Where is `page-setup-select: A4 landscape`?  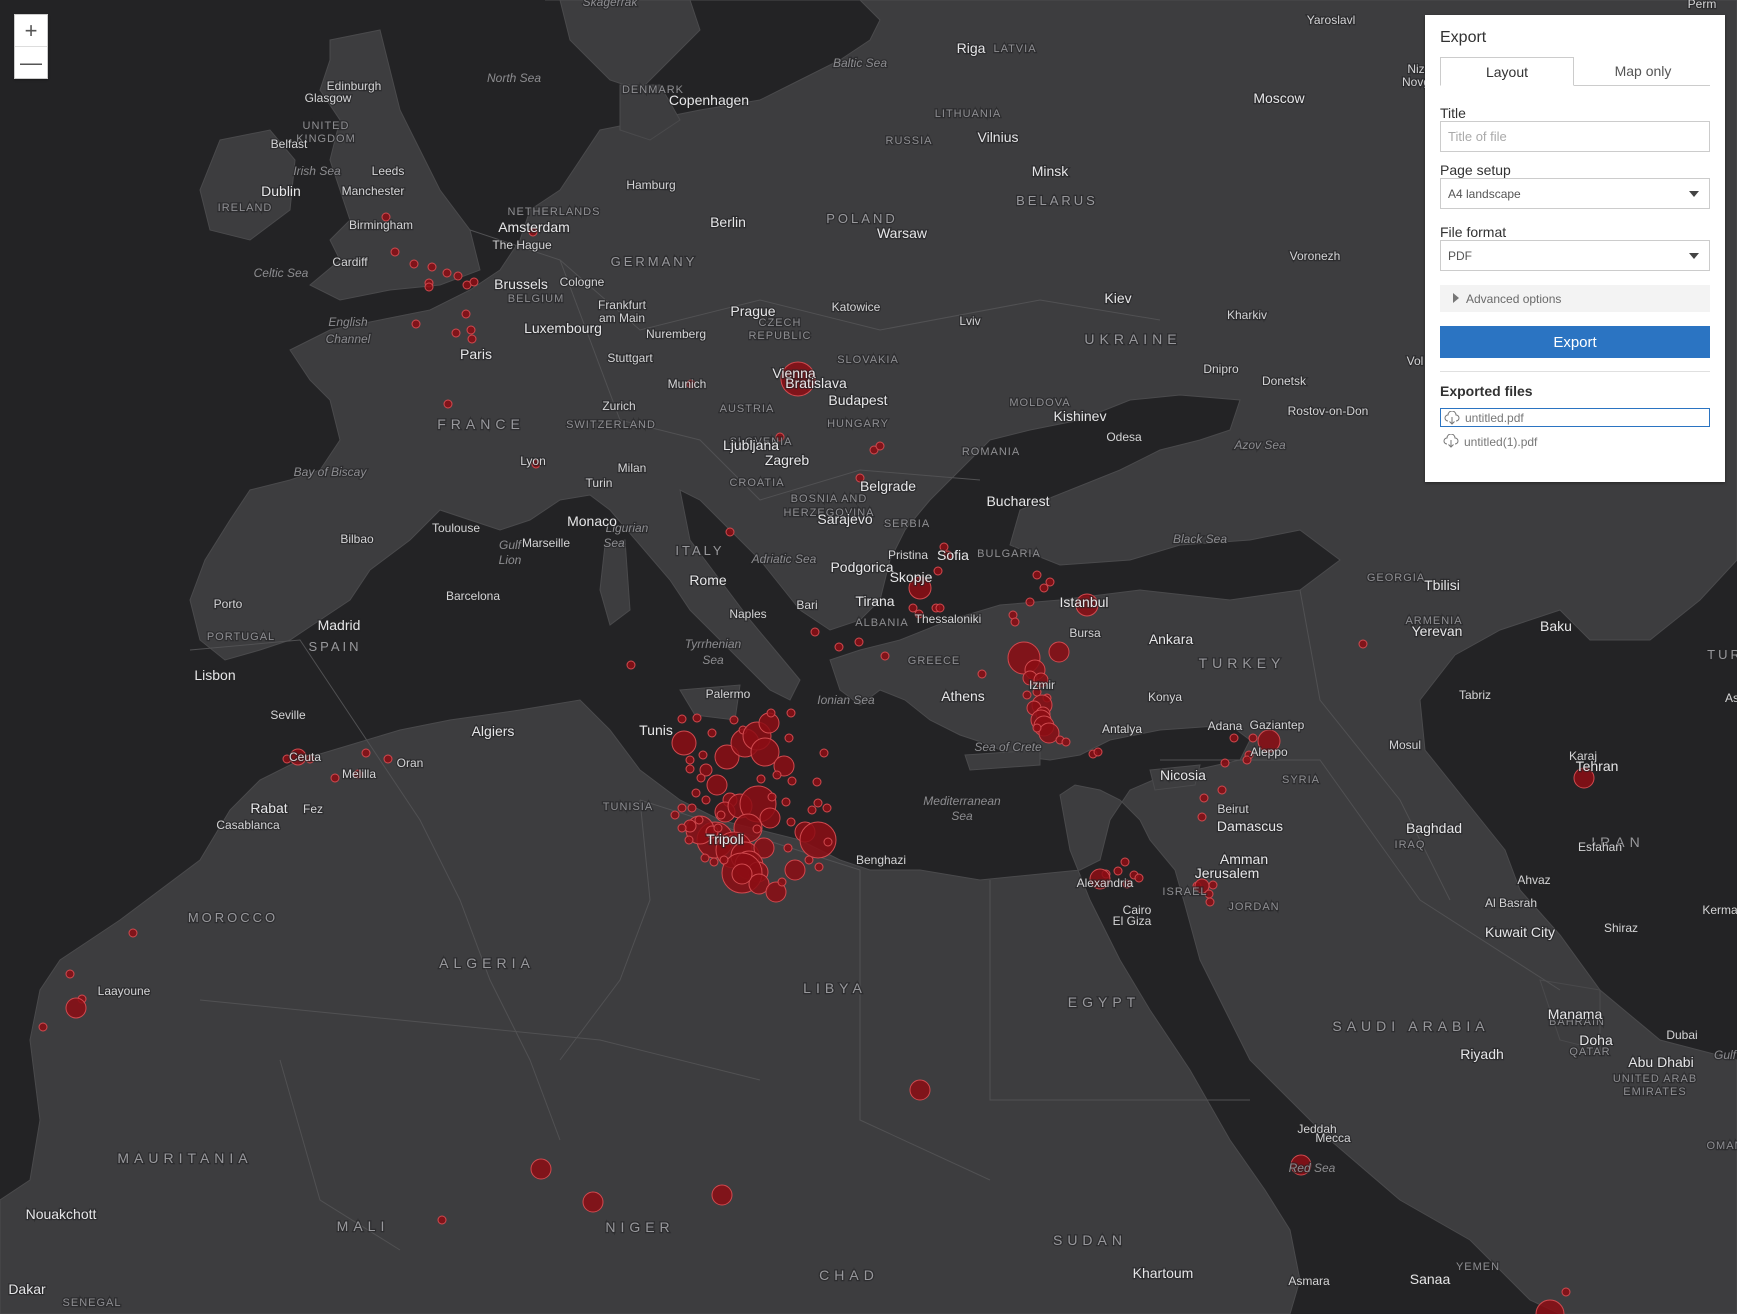 page-setup-select: A4 landscape is located at coordinates (1575, 193).